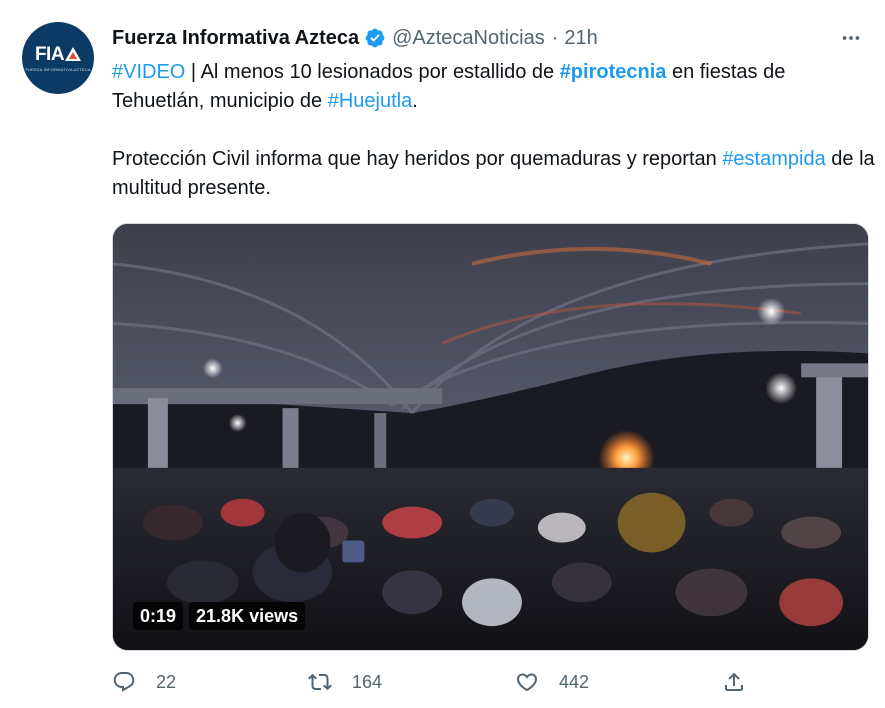  What do you see at coordinates (124, 682) in the screenshot?
I see `reply-icon` at bounding box center [124, 682].